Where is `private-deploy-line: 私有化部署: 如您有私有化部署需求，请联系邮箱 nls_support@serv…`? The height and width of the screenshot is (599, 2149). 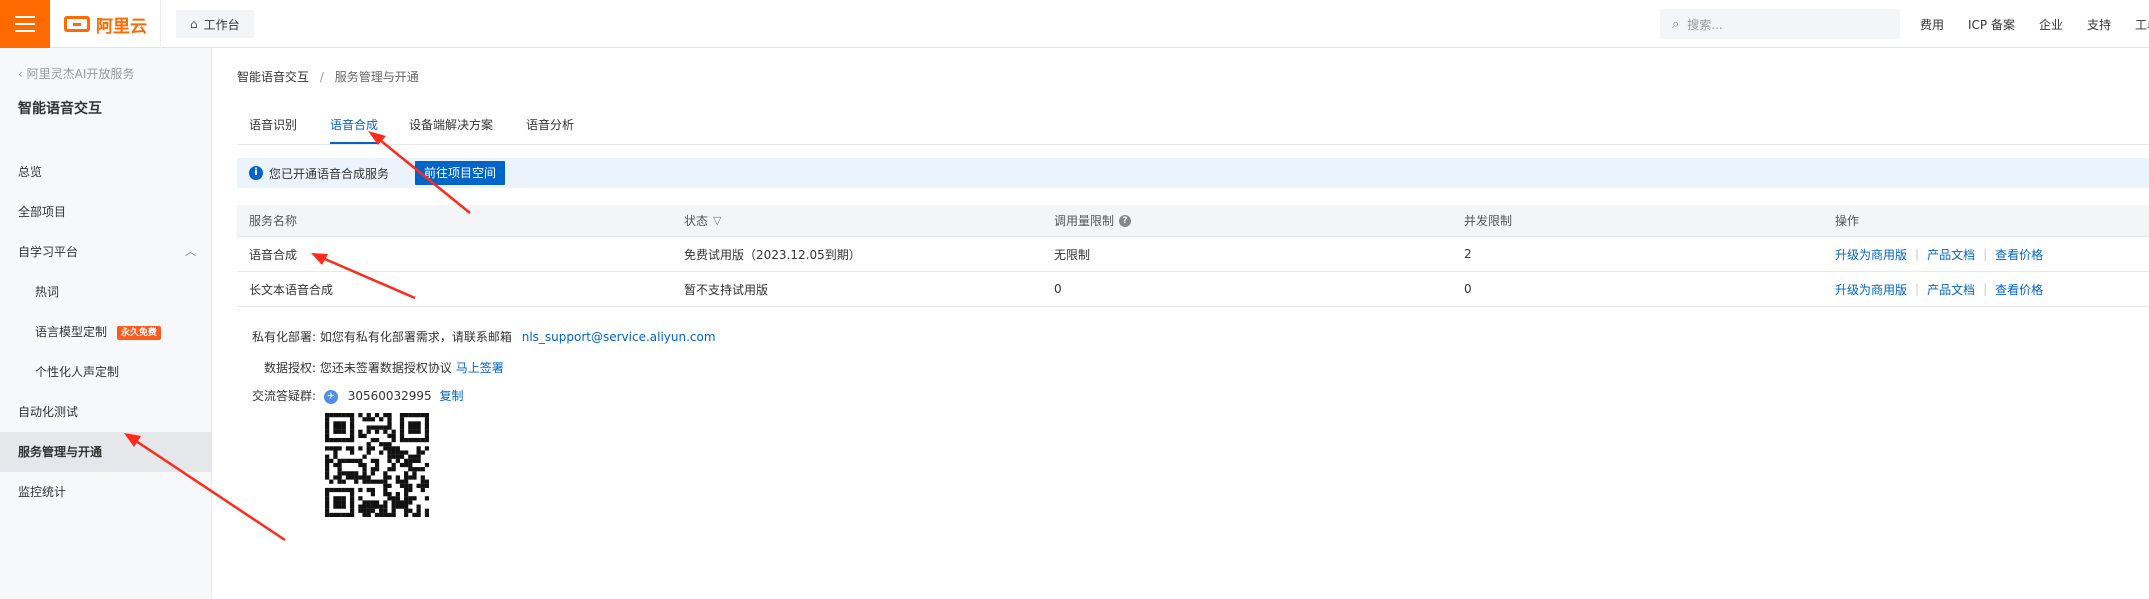
private-deploy-line: 私有化部署: 如您有私有化部署需求，请联系邮箱 nls_support@serv… is located at coordinates (484, 336).